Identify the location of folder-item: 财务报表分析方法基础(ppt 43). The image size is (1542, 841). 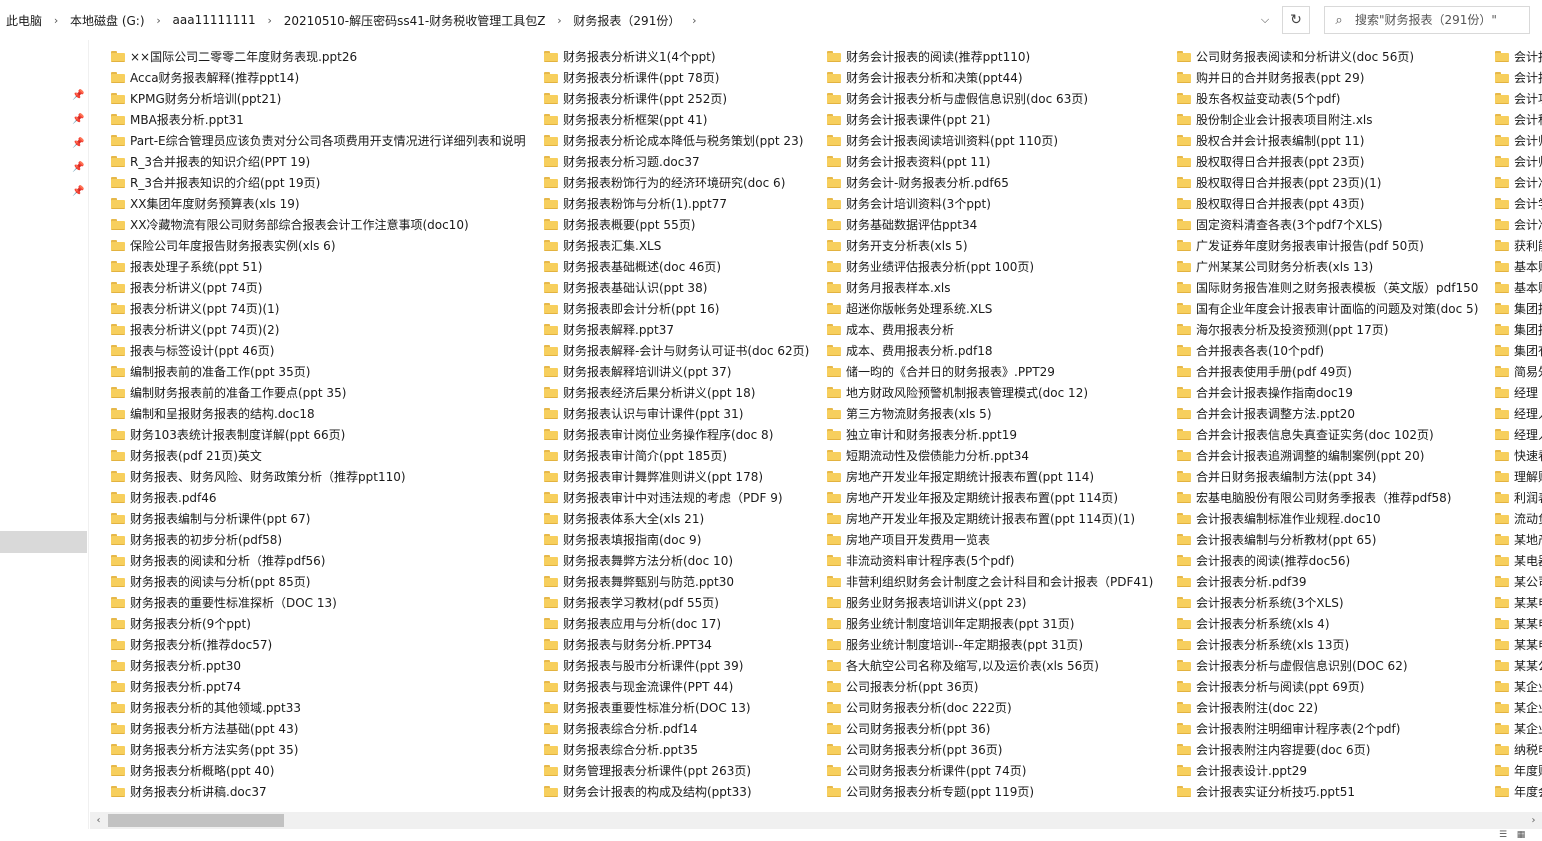
(310, 728).